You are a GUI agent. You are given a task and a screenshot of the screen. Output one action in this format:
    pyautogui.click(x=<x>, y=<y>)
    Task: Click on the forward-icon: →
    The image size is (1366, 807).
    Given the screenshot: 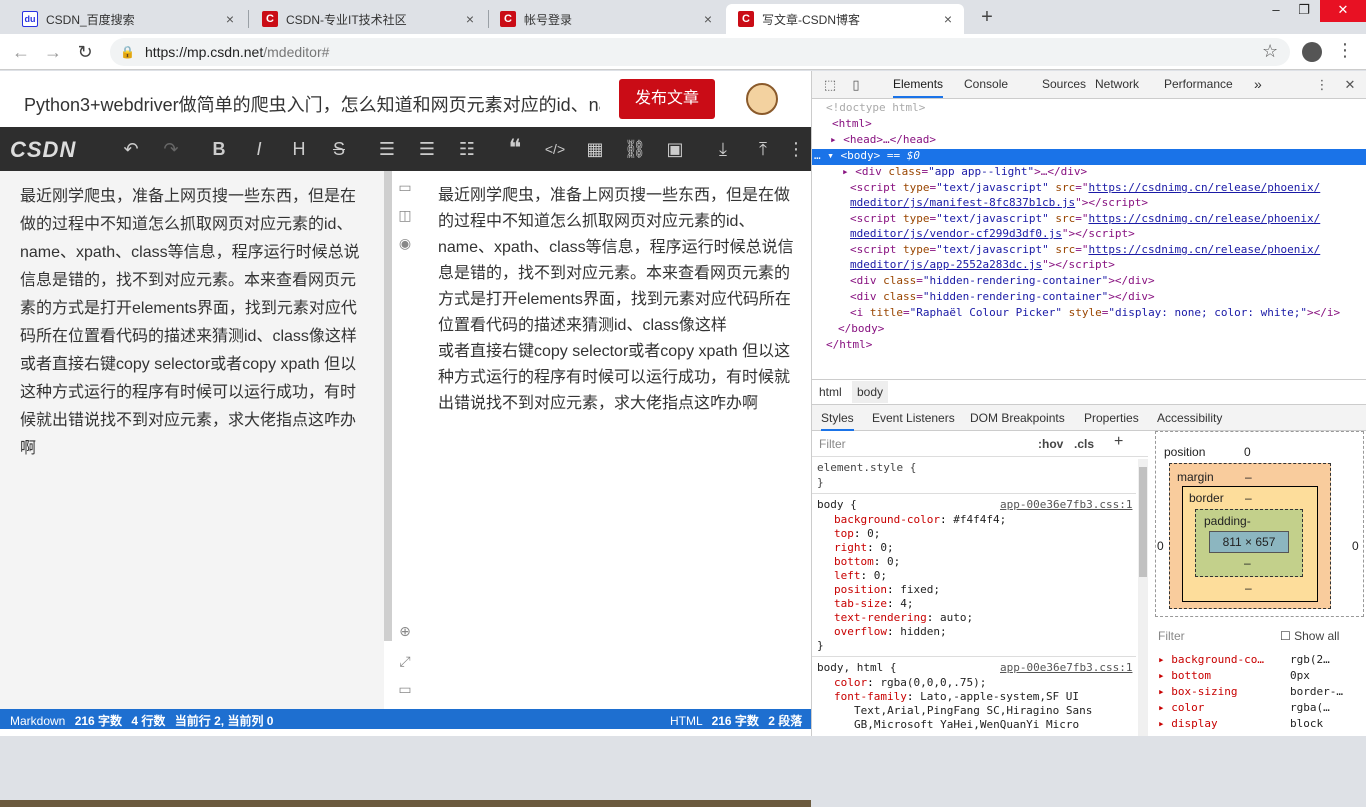 What is the action you would take?
    pyautogui.click(x=53, y=52)
    